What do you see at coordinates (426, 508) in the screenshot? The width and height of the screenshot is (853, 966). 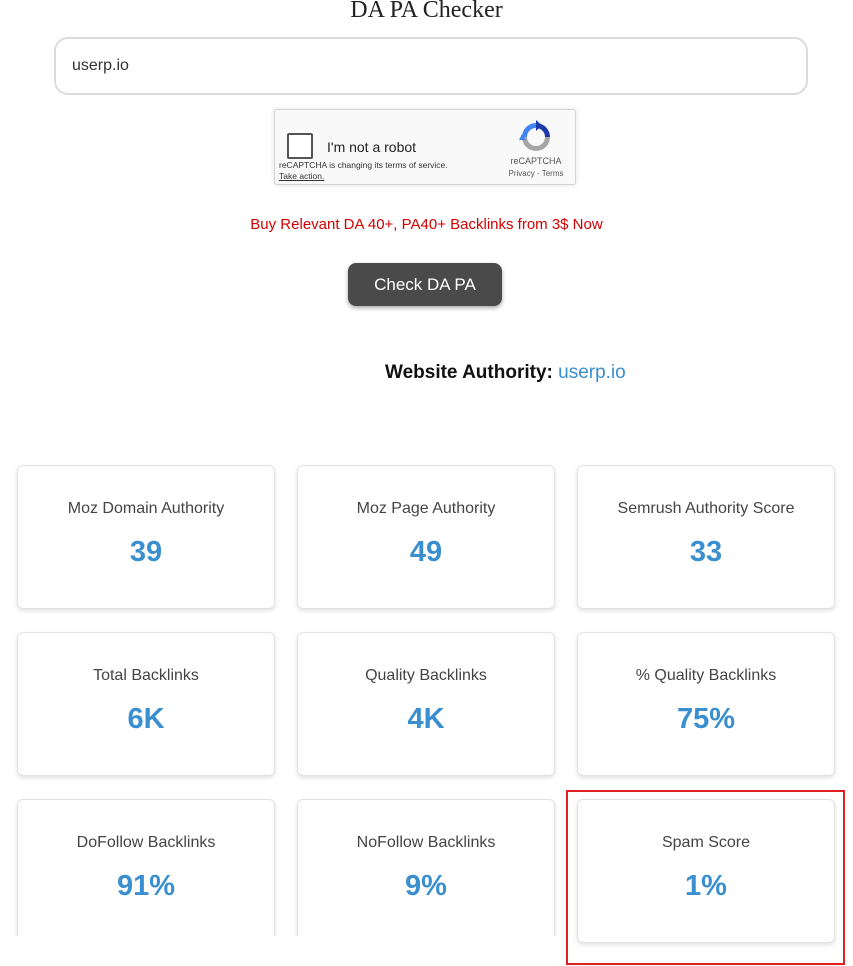 I see `metric-label: Moz Page Authority` at bounding box center [426, 508].